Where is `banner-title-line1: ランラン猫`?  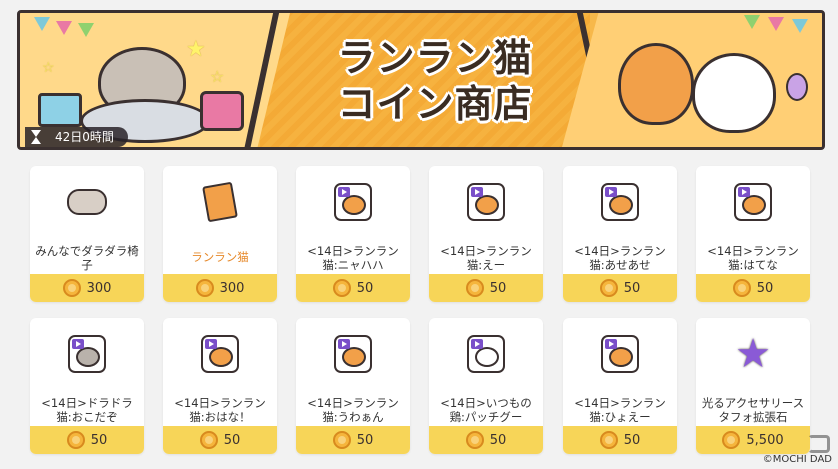
banner-title-line1: ランラン猫 is located at coordinates (435, 58).